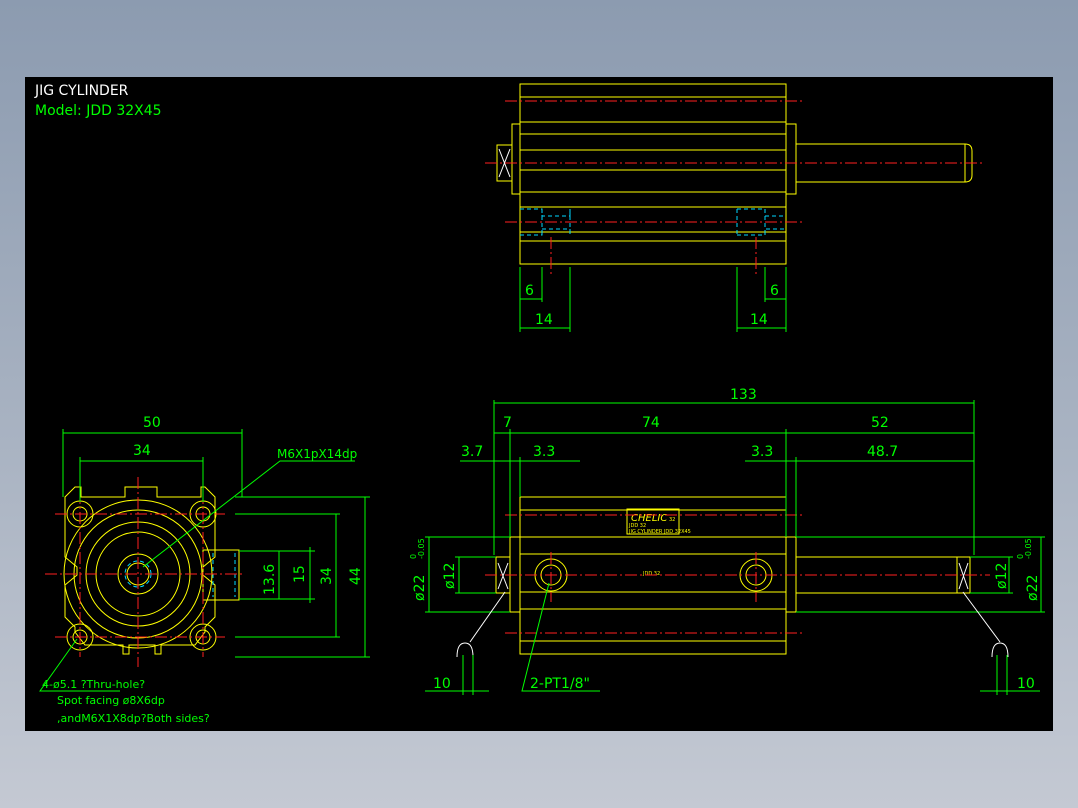 Image resolution: width=1078 pixels, height=808 pixels. What do you see at coordinates (327, 576) in the screenshot?
I see `dim-end-34-side: 34` at bounding box center [327, 576].